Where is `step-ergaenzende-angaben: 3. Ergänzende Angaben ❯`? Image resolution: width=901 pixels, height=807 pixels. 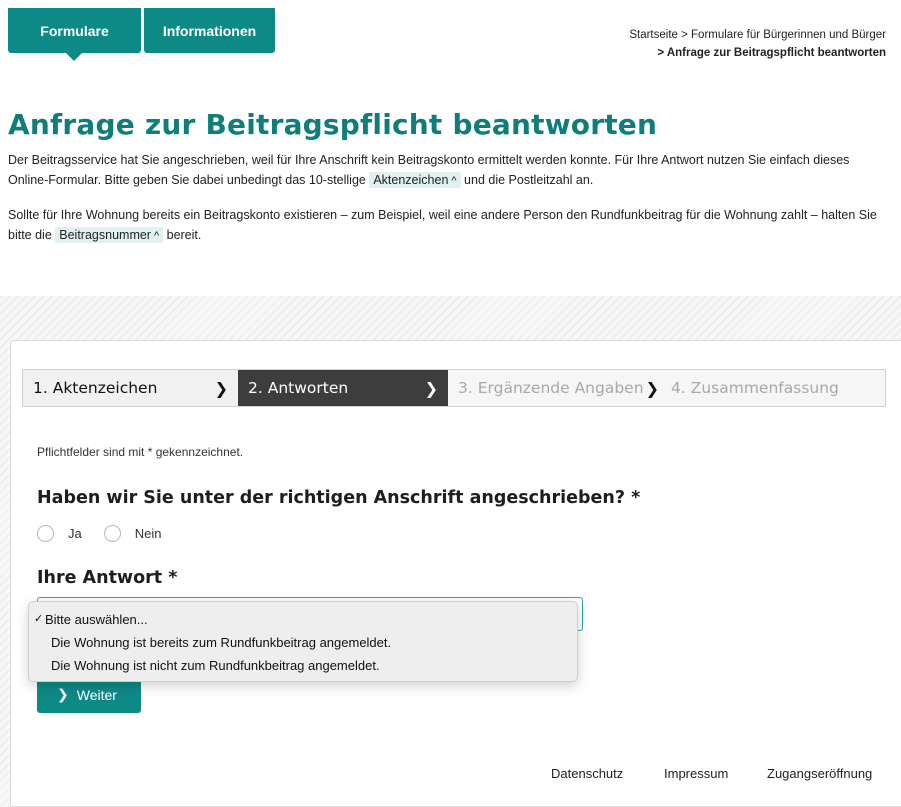 step-ergaenzende-angaben: 3. Ergänzende Angaben ❯ is located at coordinates (554, 388).